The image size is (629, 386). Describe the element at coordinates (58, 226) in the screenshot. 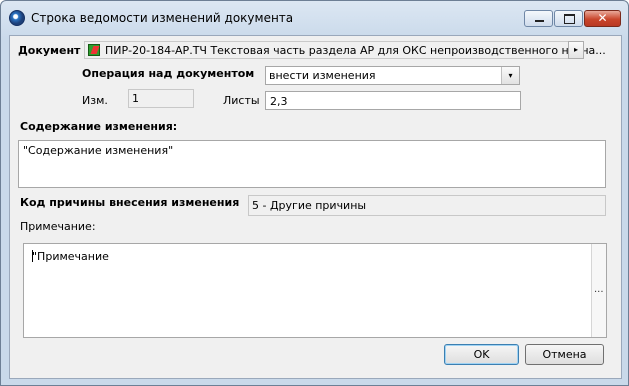

I see `note-label: Примечание:` at that location.